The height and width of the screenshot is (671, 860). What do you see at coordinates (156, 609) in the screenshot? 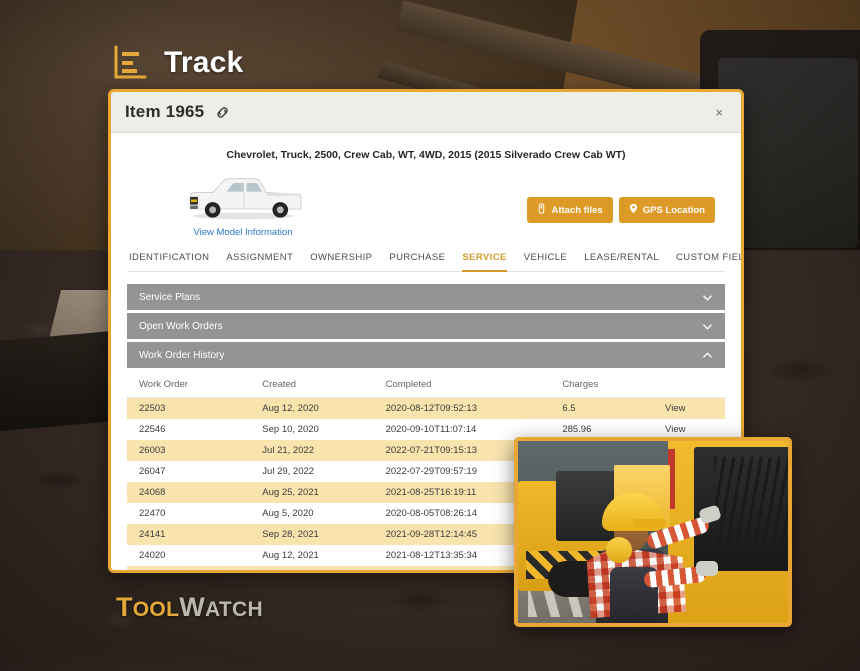
I see `logo-text-tool-rest: OOL` at bounding box center [156, 609].